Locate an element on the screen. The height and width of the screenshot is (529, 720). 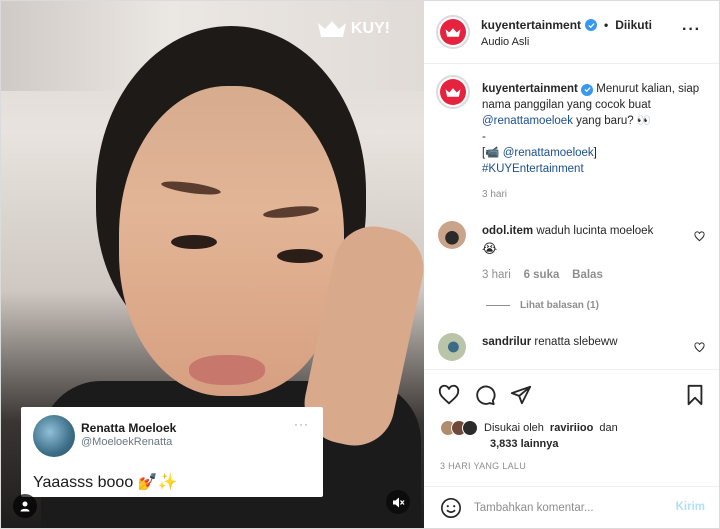
comment-body: odol.item waduh lucinta moeloek is located at coordinates (567, 231).